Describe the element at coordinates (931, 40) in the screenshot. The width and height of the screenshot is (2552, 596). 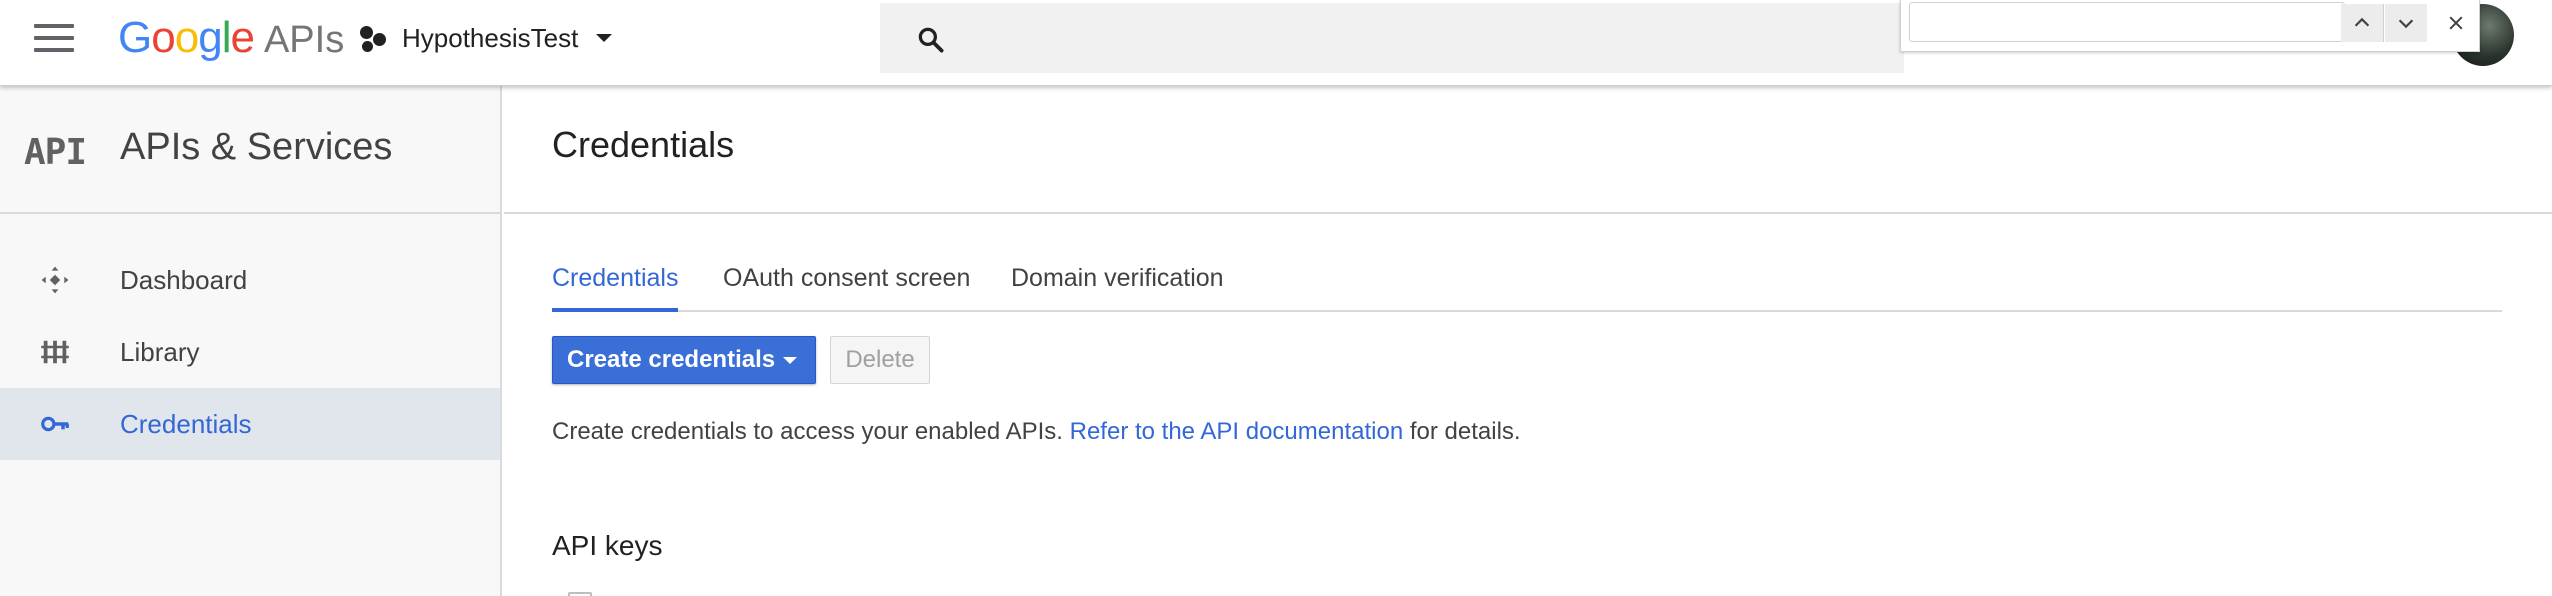
I see `search-icon` at that location.